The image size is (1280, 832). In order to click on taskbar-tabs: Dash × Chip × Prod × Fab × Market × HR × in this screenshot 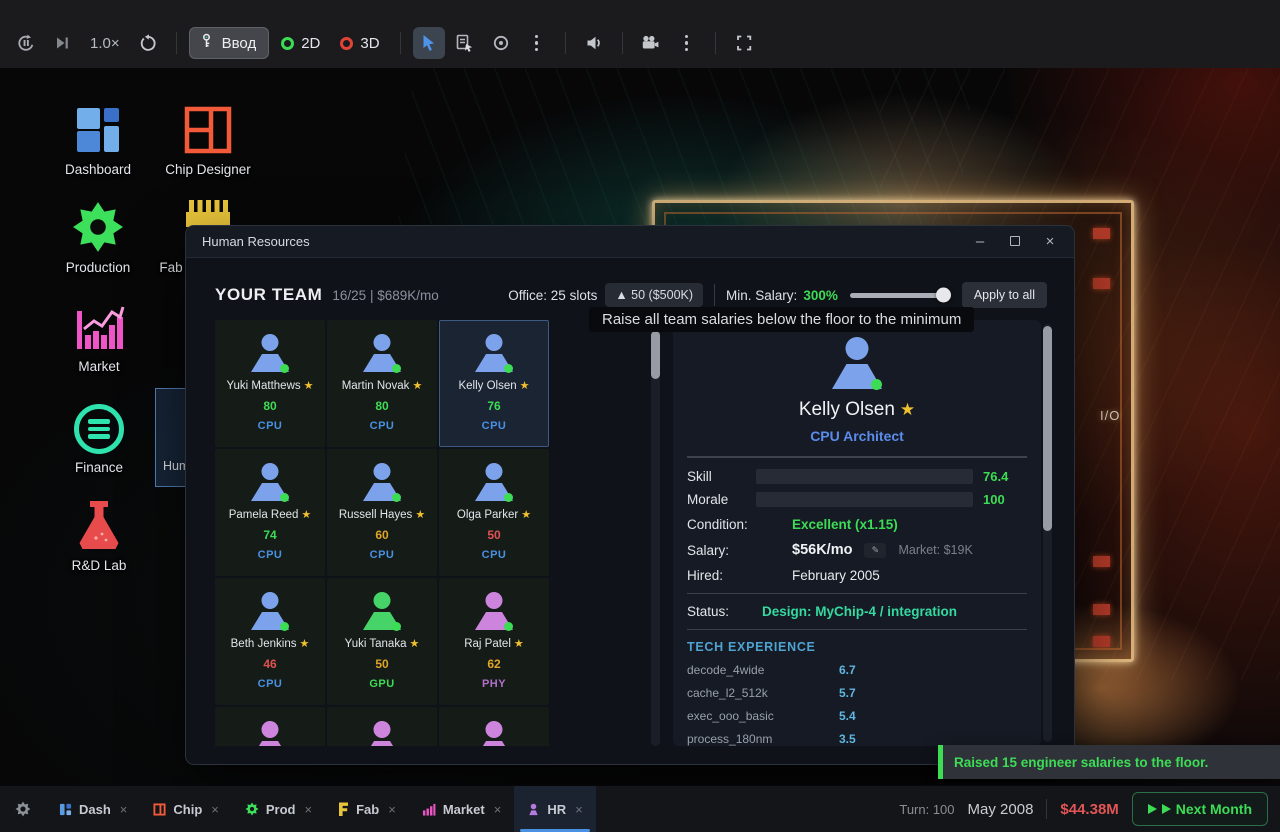, I will do `click(321, 809)`.